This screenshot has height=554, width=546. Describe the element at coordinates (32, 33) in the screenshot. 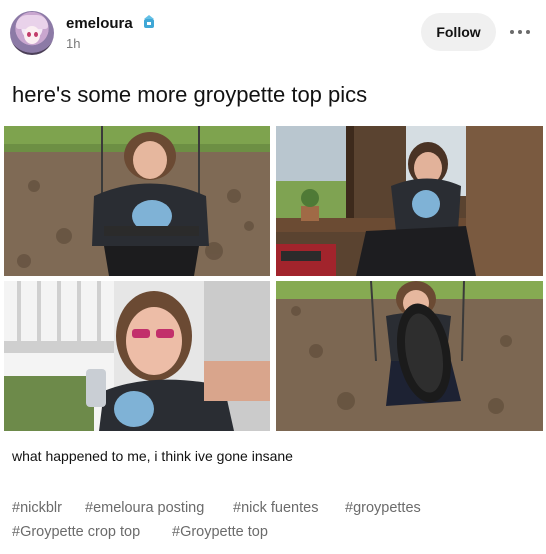

I see `avatar` at that location.